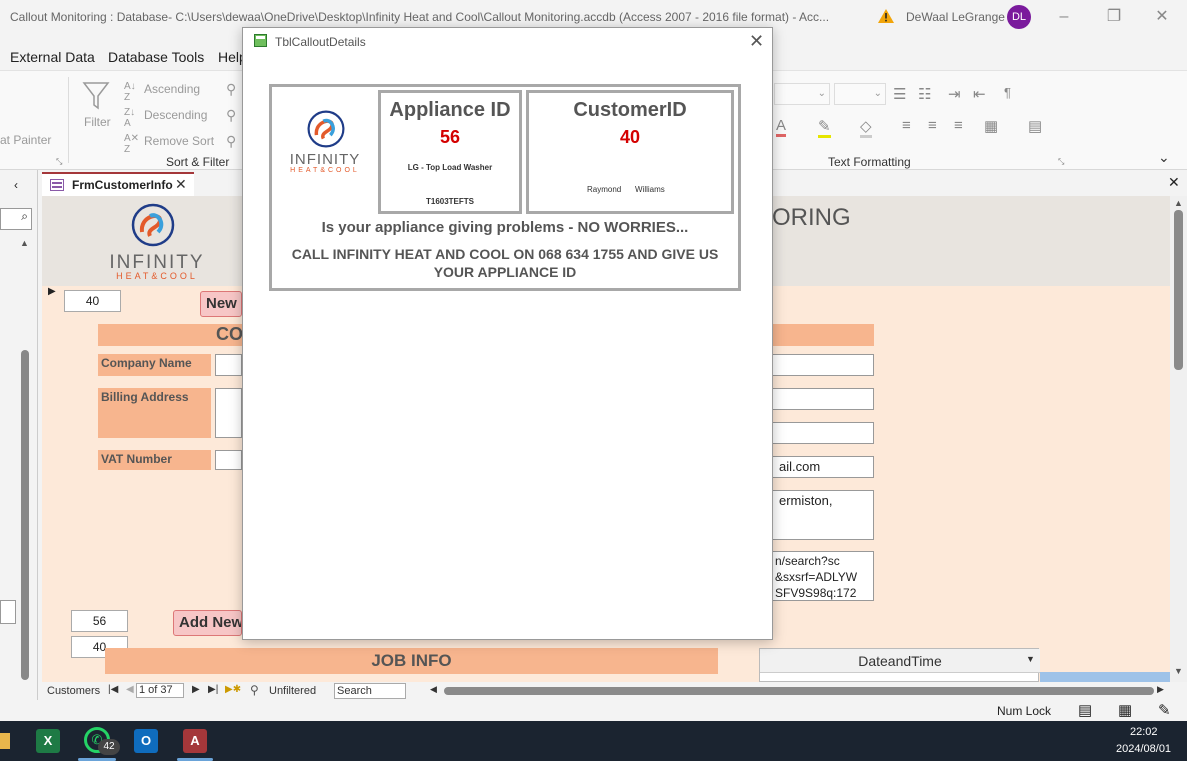 The image size is (1187, 761). Describe the element at coordinates (823, 515) in the screenshot. I see `physical-address-field: ermiston,` at that location.